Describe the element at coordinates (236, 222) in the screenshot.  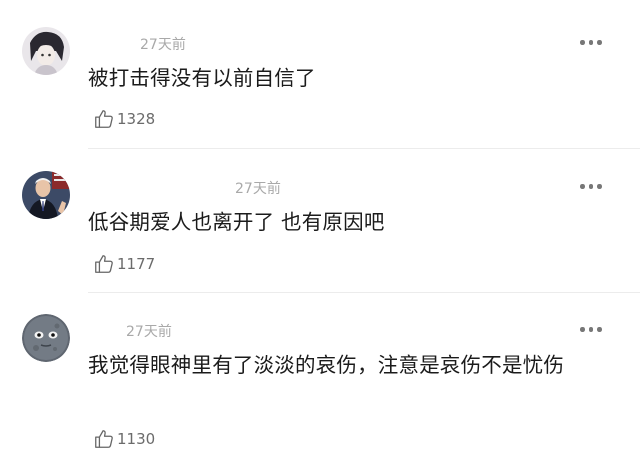
I see `comment-text: 低谷期爱人也离开了 也有原因吧` at that location.